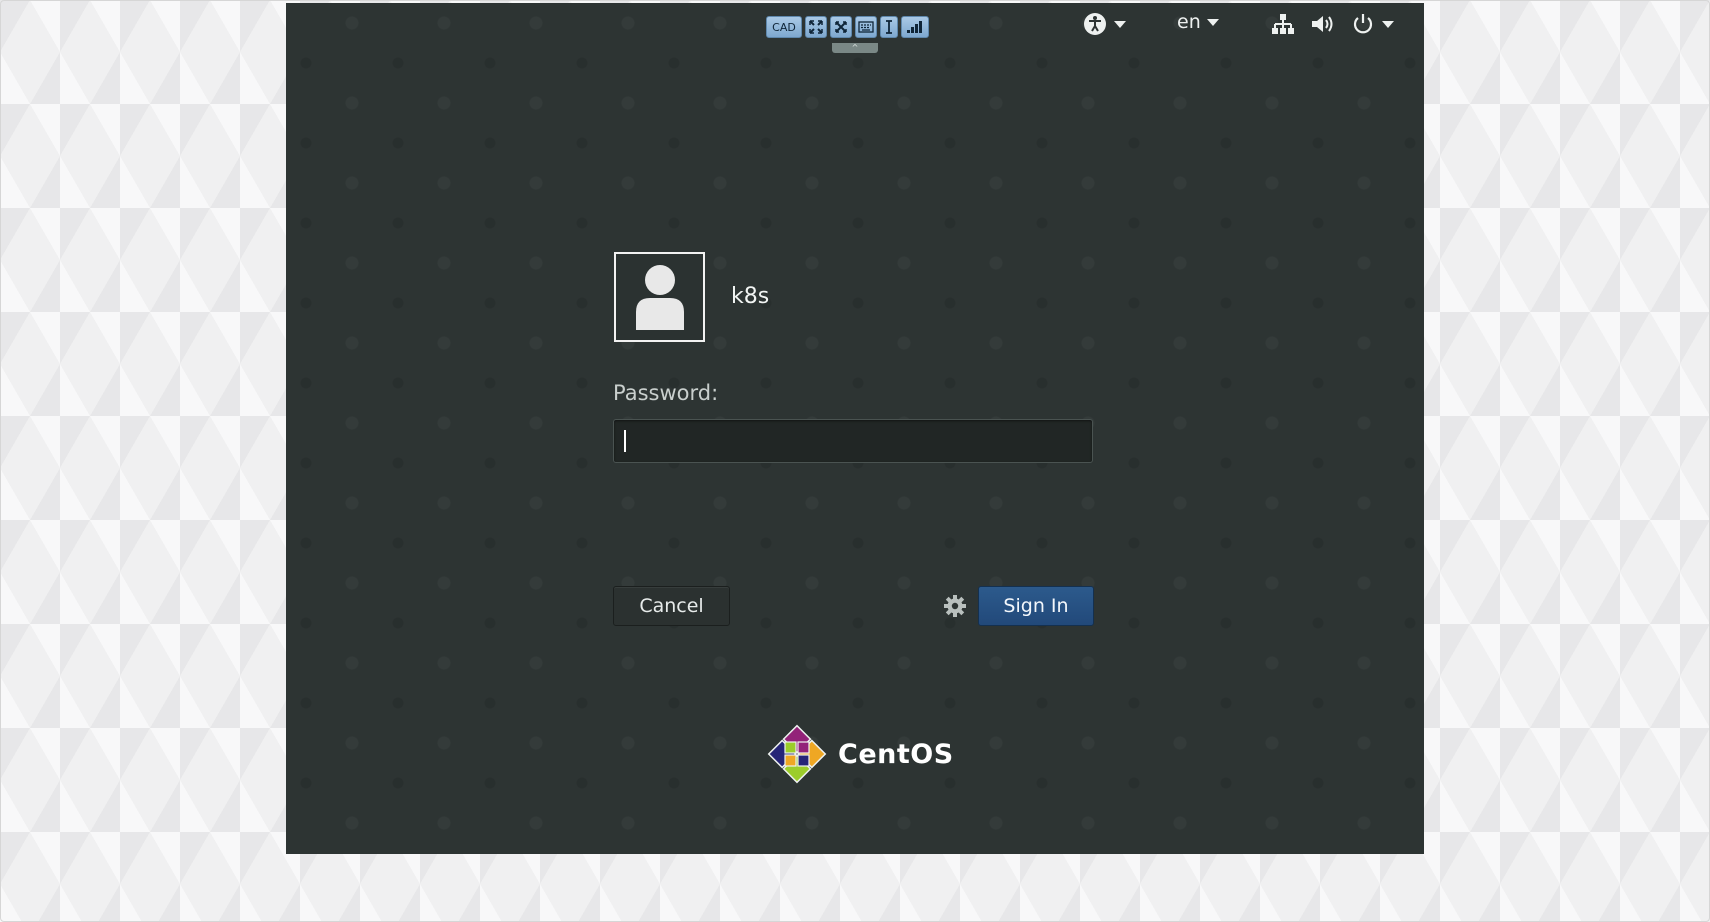 The height and width of the screenshot is (922, 1710). What do you see at coordinates (784, 27) in the screenshot?
I see `ctrl-alt-del-button: CAD` at bounding box center [784, 27].